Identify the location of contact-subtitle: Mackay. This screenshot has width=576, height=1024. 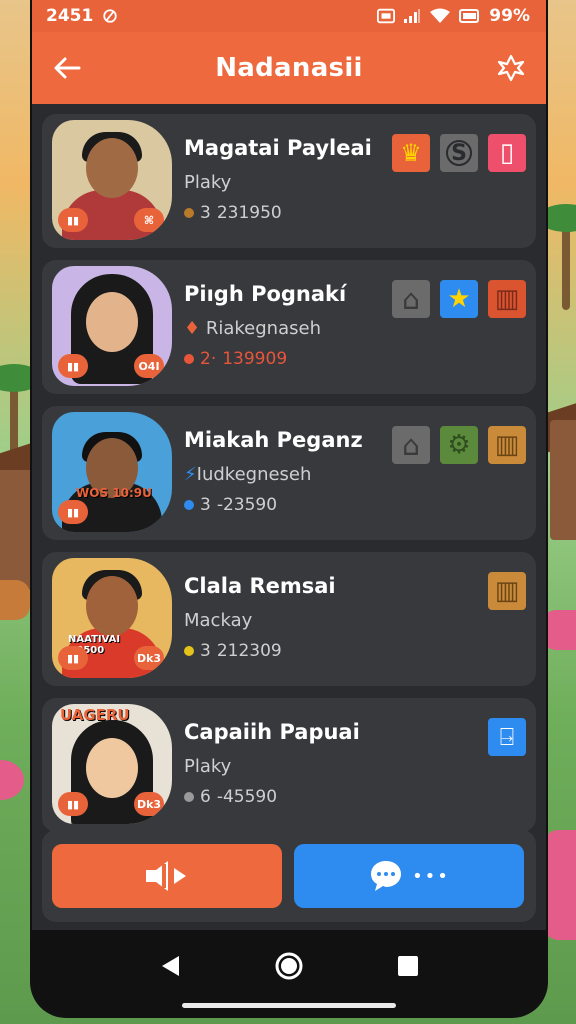
(218, 620).